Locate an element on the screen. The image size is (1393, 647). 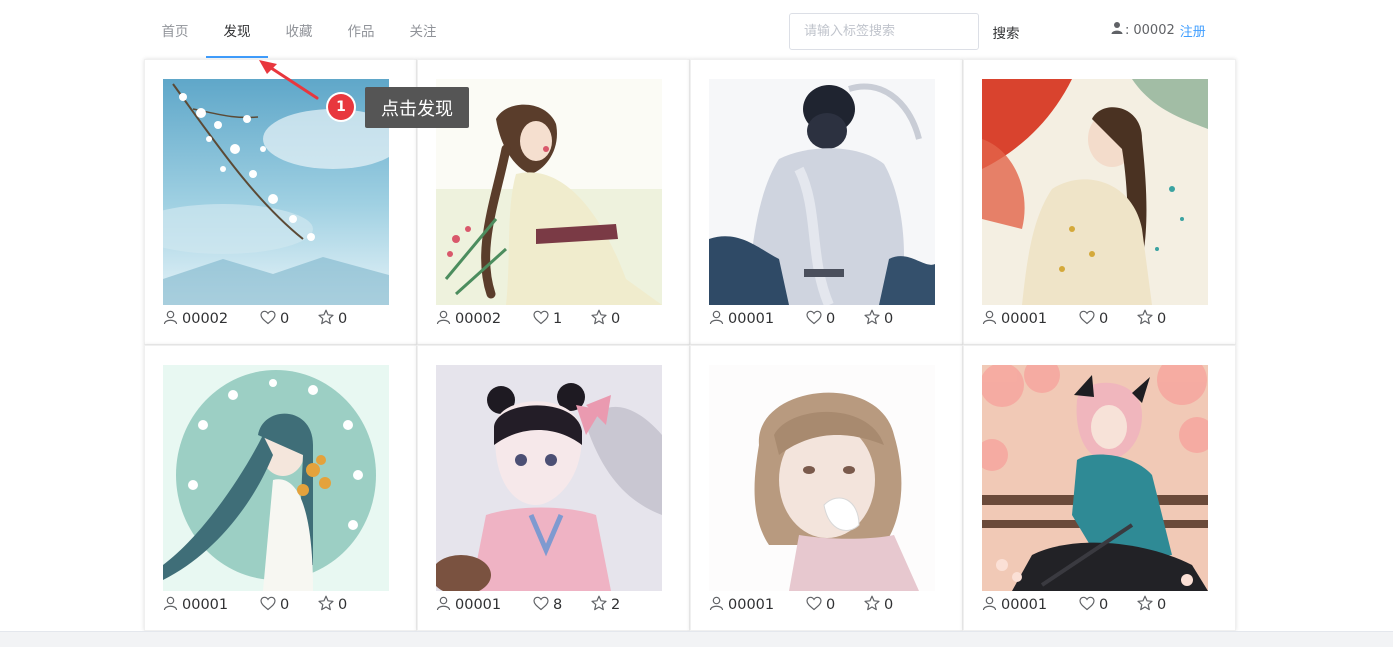
user-id: 00002 is located at coordinates (1154, 30).